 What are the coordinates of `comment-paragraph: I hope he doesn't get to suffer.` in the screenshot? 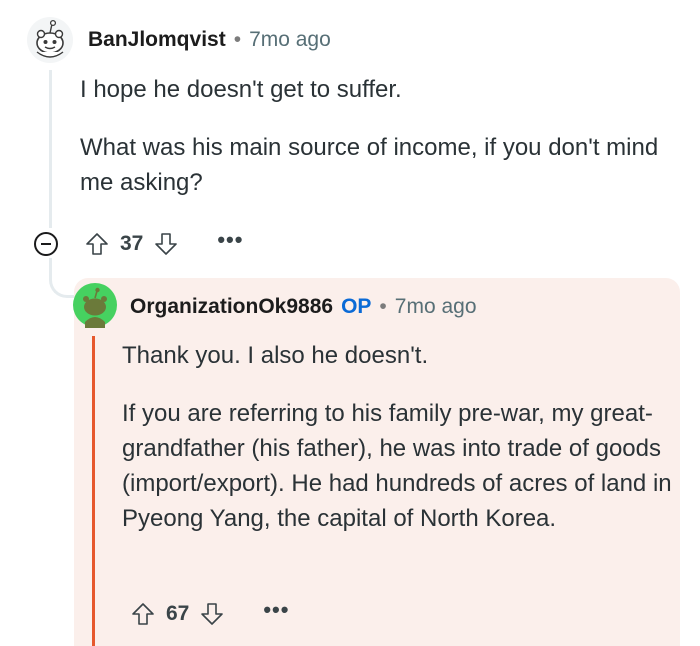 It's located at (241, 89).